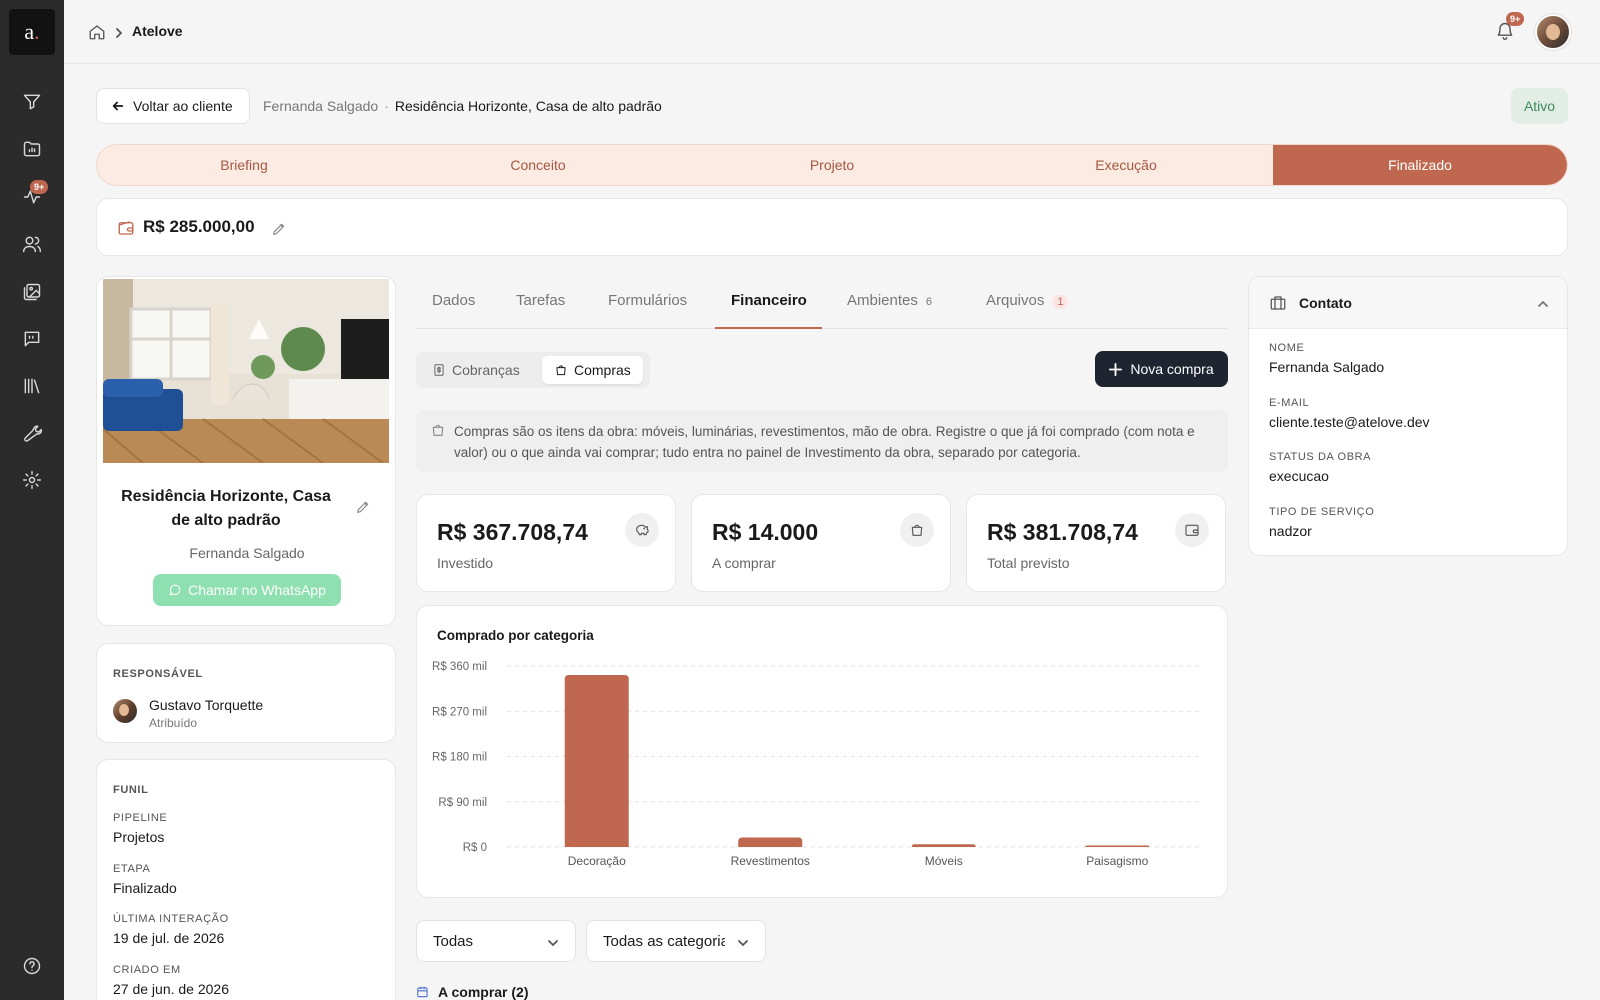  I want to click on user-avatar, so click(1553, 32).